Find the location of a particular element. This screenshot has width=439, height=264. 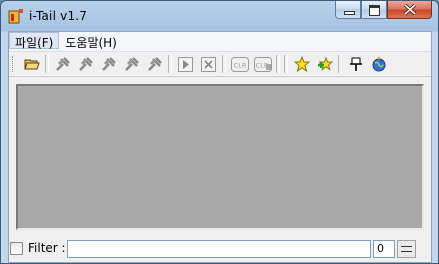

favorites-button is located at coordinates (324, 64).